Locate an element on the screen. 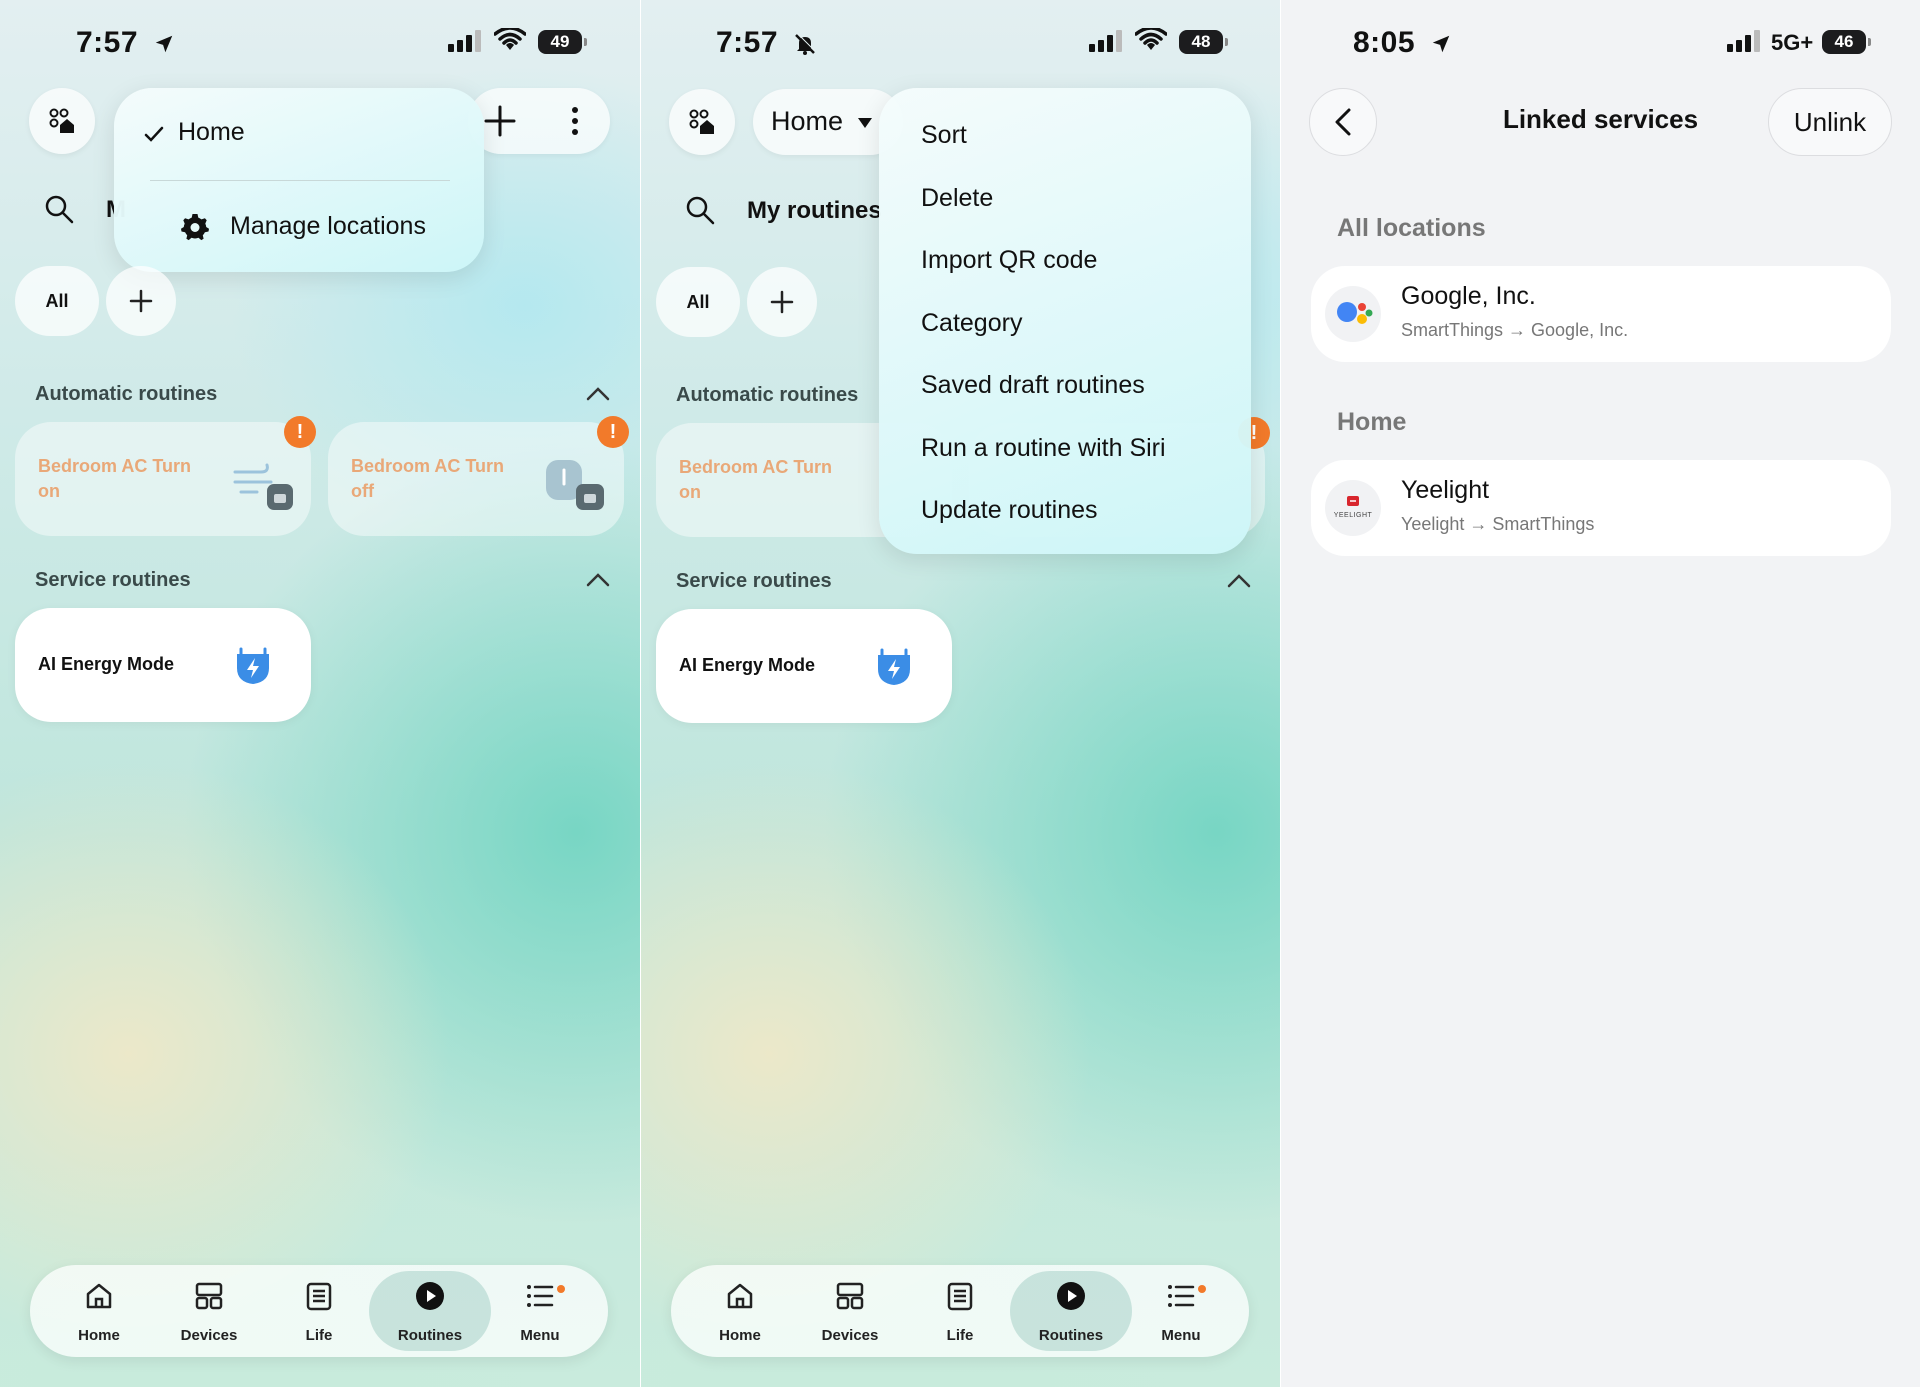 This screenshot has height=1387, width=1920. menu-item-delete: Delete is located at coordinates (957, 198).